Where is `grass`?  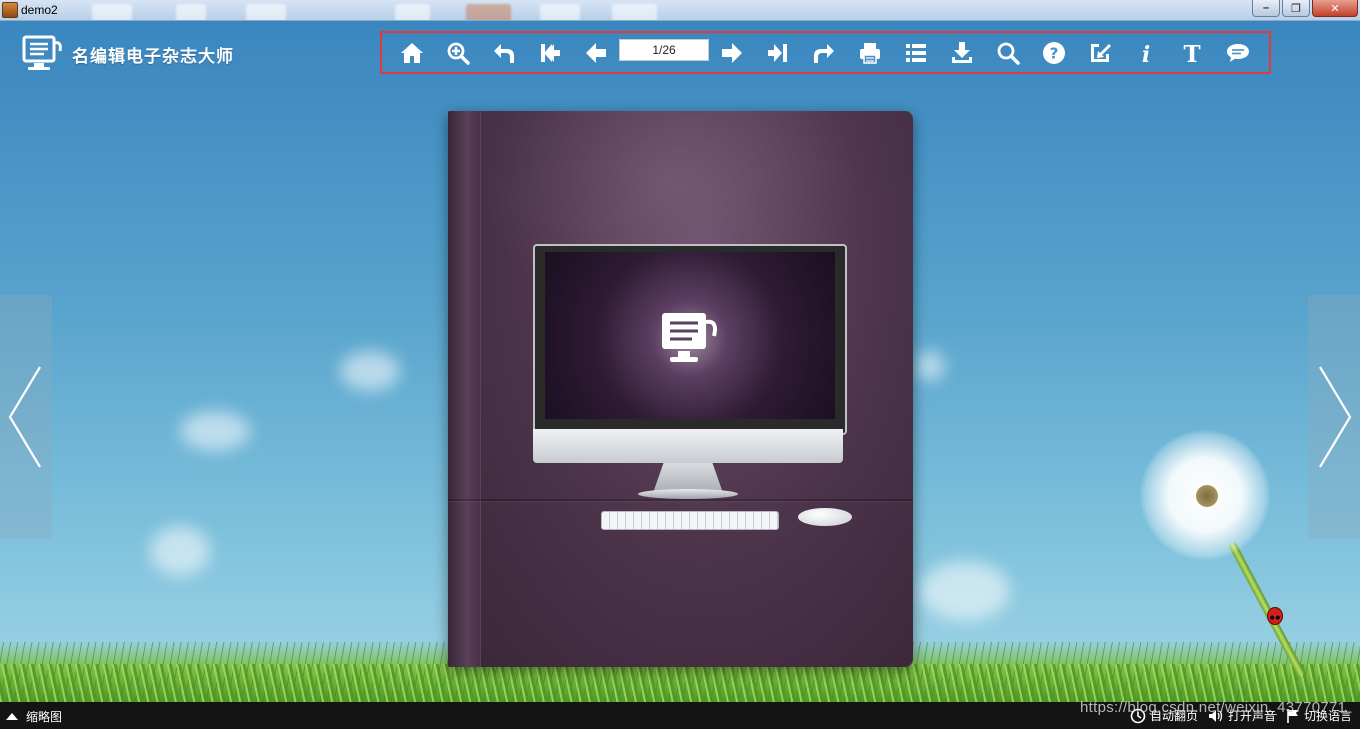 grass is located at coordinates (680, 683).